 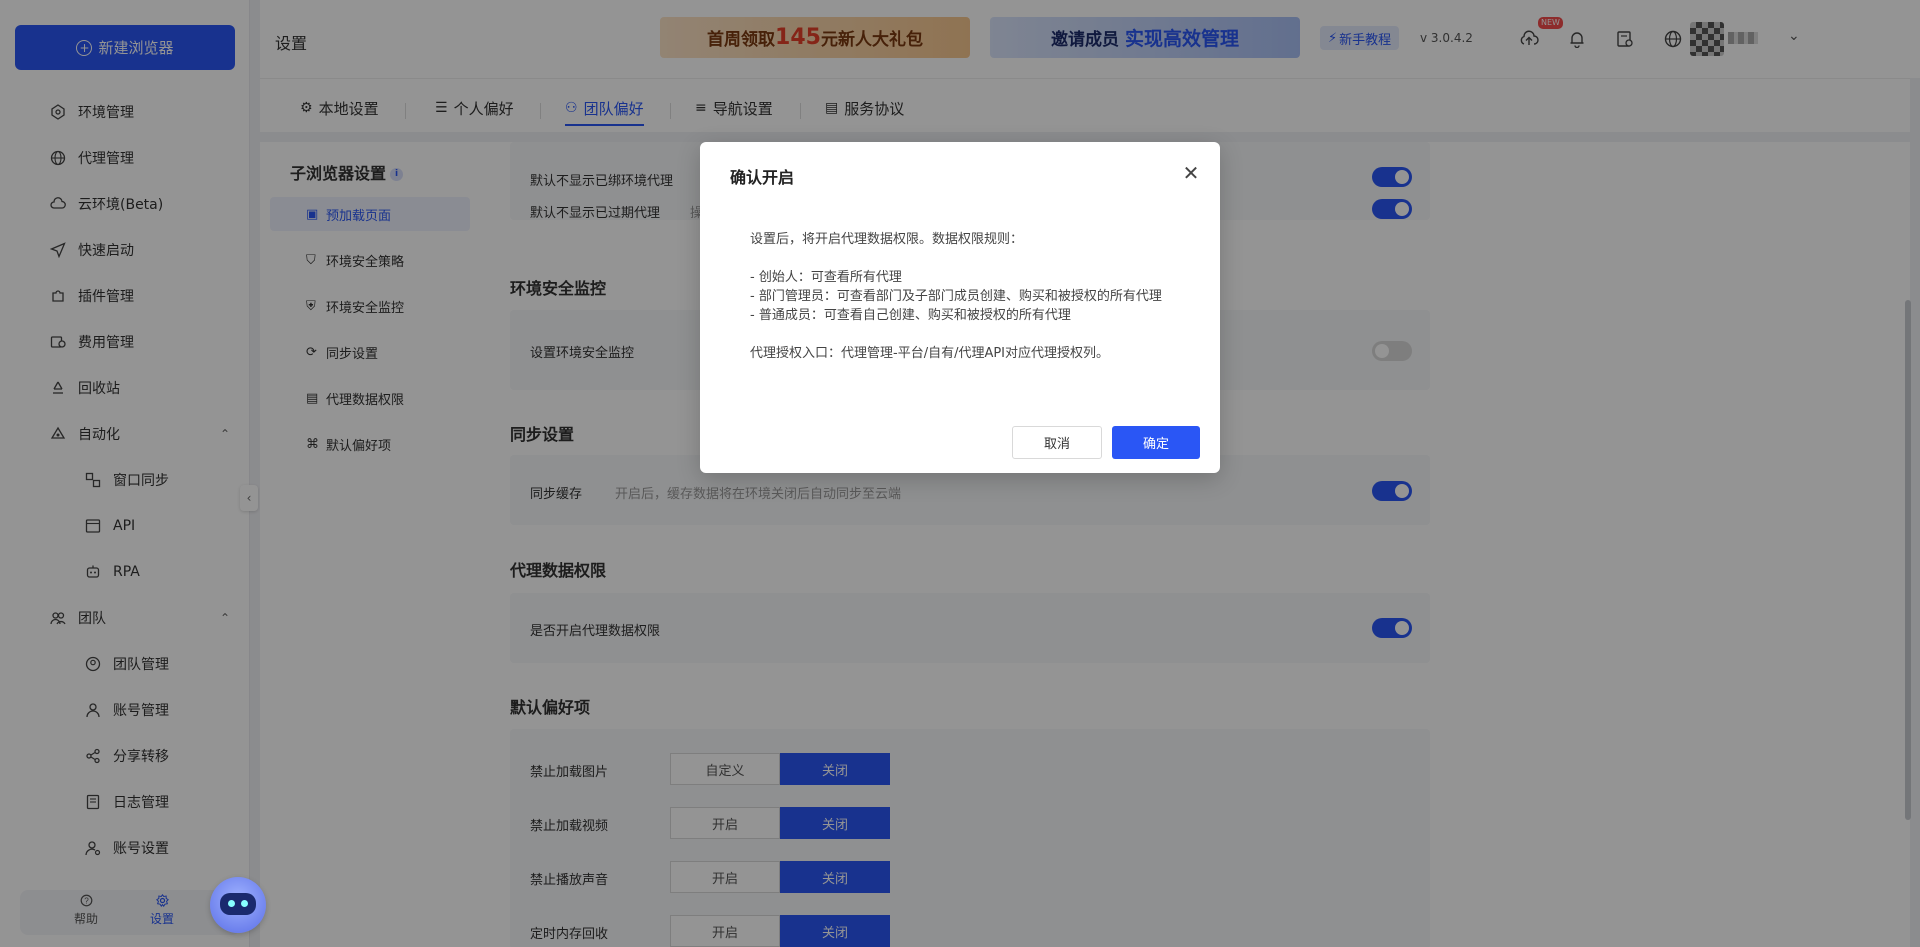 I want to click on modal-text: 代理授权入口：代理管理-平台/自有/代理API对应代理授权列。, so click(x=930, y=353).